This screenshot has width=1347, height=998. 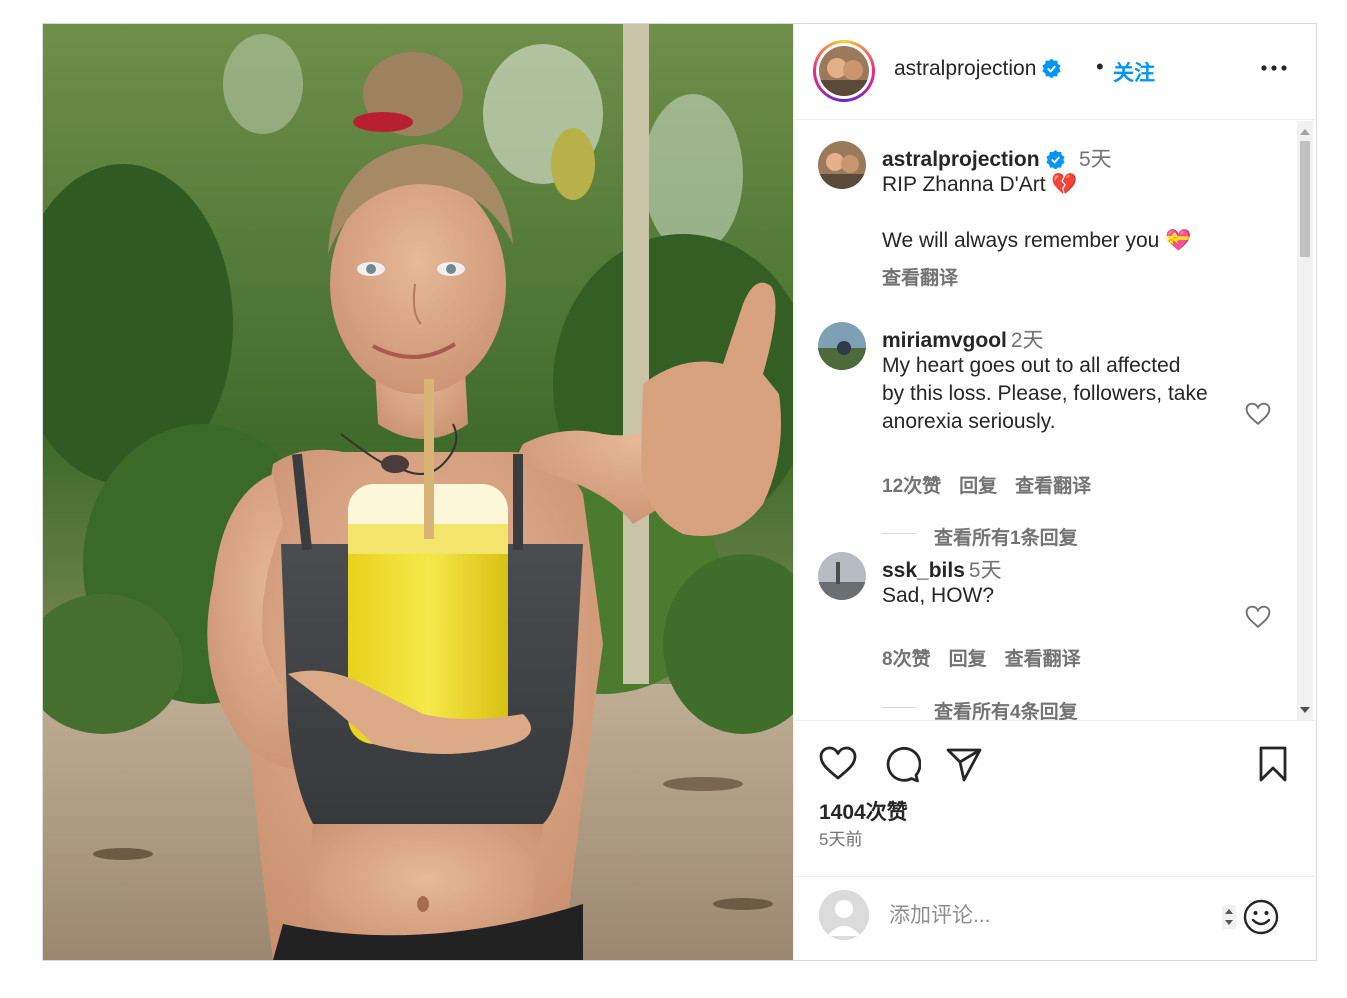 I want to click on view-replies-link: 查看所有1条回复, so click(x=1006, y=536).